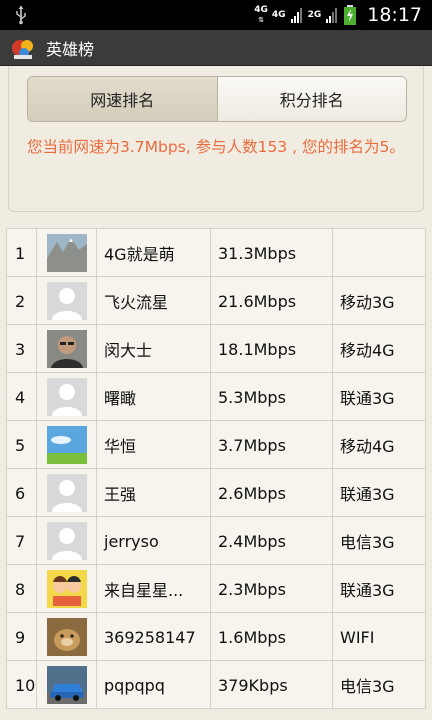  I want to click on avatar-sky, so click(66, 445).